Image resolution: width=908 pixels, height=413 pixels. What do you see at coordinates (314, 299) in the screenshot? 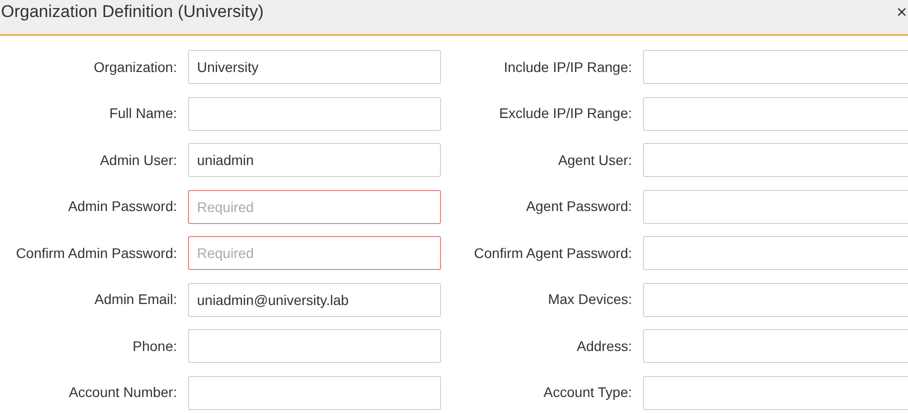
I see `input-field: uniadmin@university.lab` at bounding box center [314, 299].